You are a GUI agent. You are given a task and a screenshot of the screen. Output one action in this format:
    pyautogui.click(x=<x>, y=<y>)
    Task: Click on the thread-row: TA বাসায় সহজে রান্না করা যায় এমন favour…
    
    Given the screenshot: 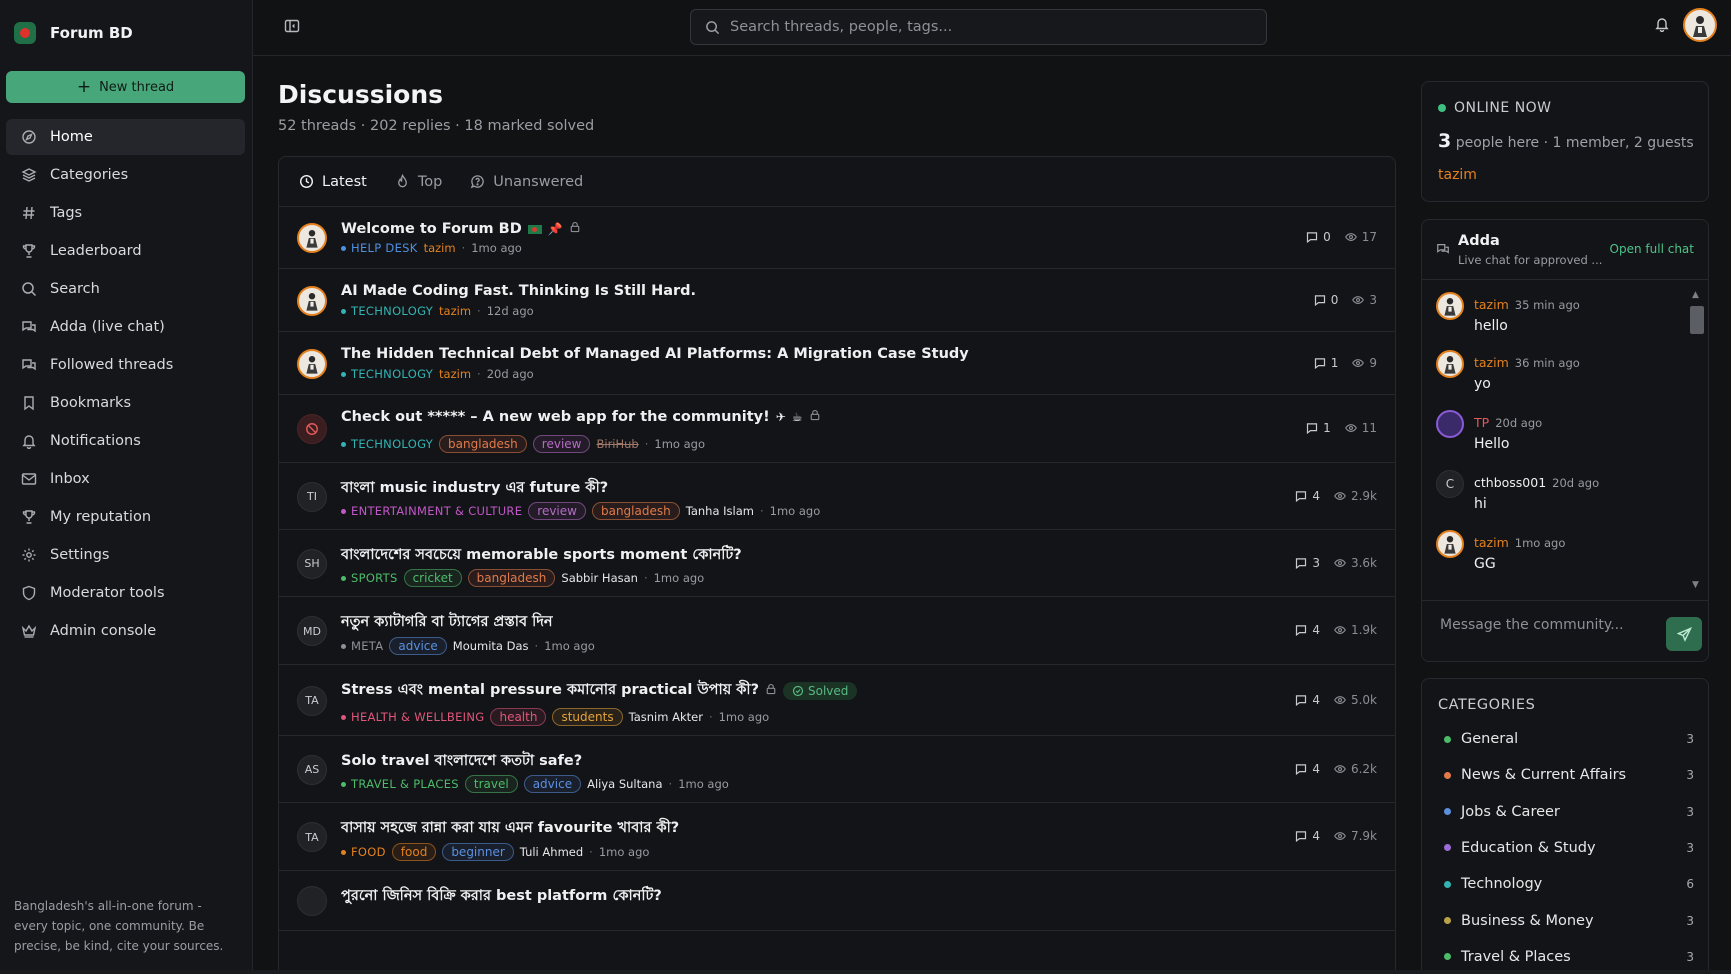 What is the action you would take?
    pyautogui.click(x=837, y=837)
    